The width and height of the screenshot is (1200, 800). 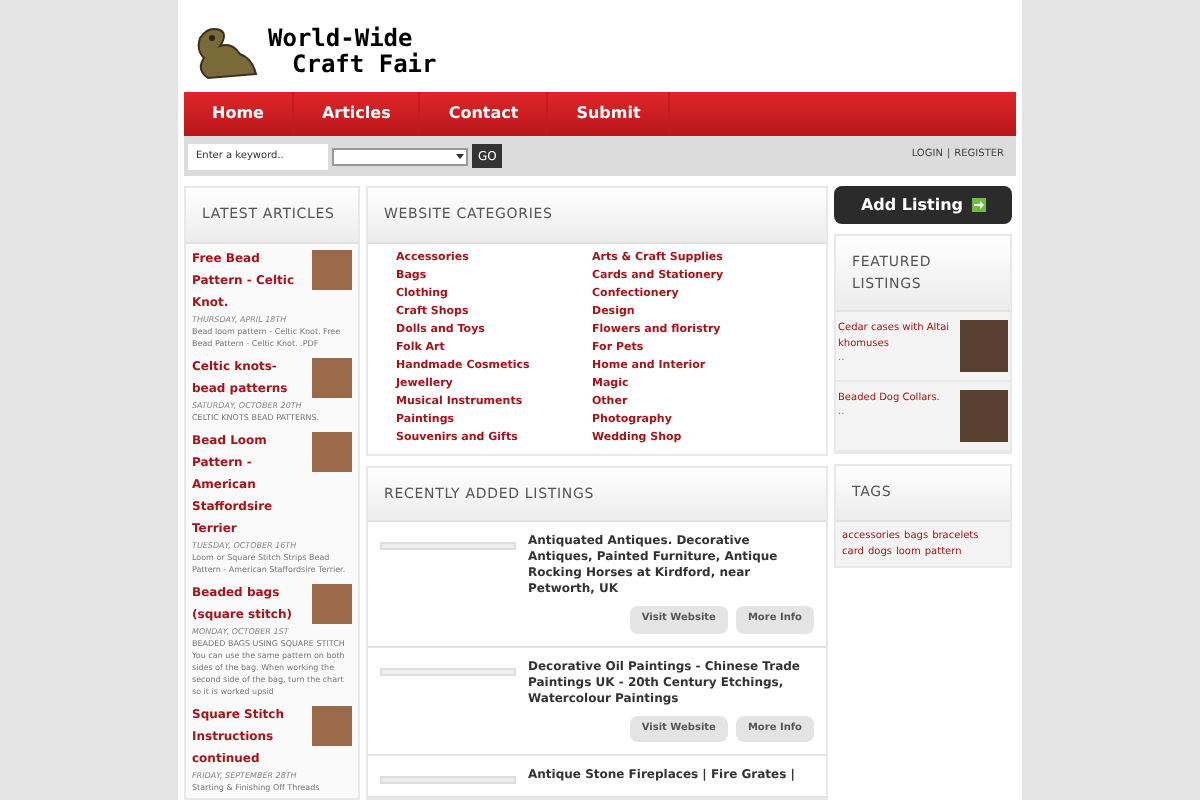 What do you see at coordinates (460, 156) in the screenshot?
I see `dropdown-caret-icon` at bounding box center [460, 156].